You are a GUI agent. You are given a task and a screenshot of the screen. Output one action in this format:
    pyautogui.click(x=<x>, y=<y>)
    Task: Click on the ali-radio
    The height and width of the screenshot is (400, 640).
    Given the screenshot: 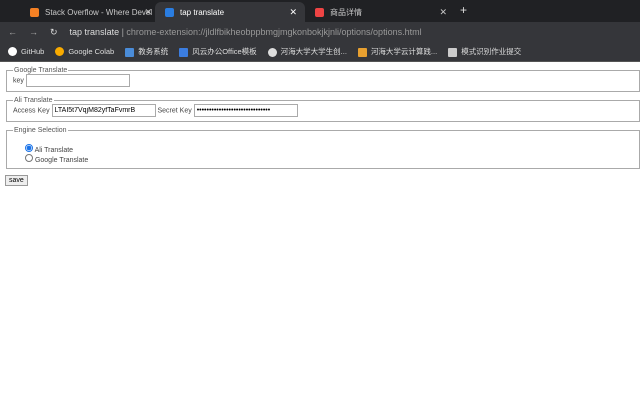 What is the action you would take?
    pyautogui.click(x=29, y=148)
    